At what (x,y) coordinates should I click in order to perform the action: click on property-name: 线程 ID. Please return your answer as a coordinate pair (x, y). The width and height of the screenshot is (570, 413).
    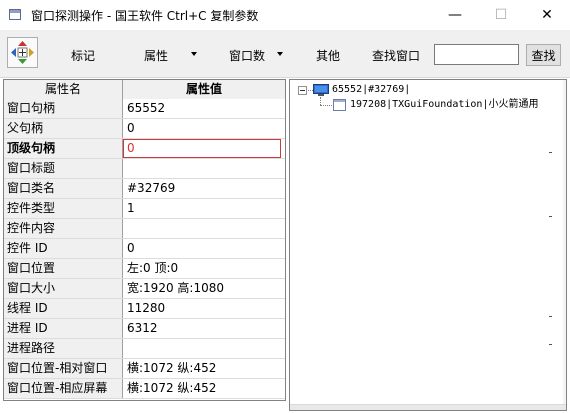
    Looking at the image, I should click on (63, 308).